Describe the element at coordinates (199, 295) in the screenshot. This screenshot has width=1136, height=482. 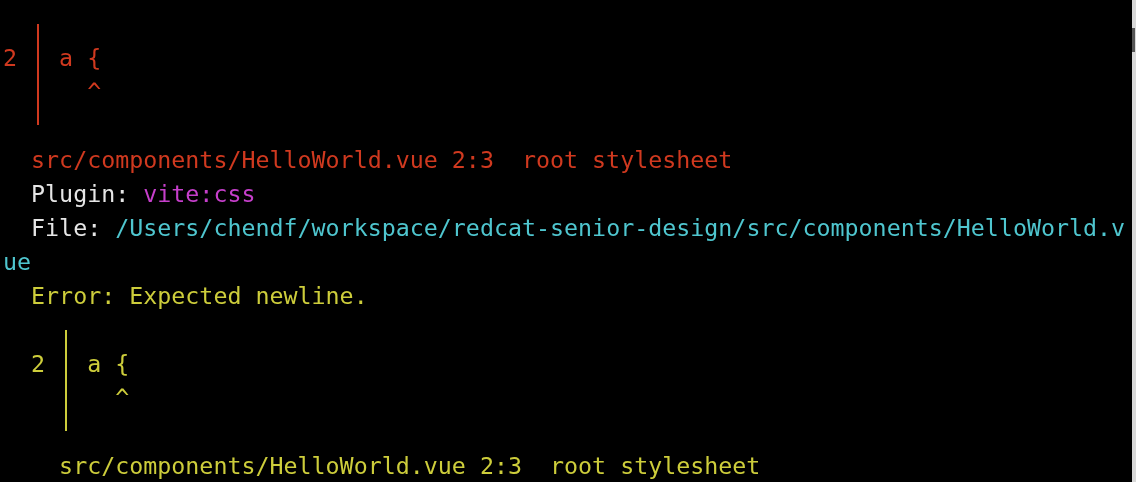
I see `terminal-text: Error: Expected newline.` at that location.